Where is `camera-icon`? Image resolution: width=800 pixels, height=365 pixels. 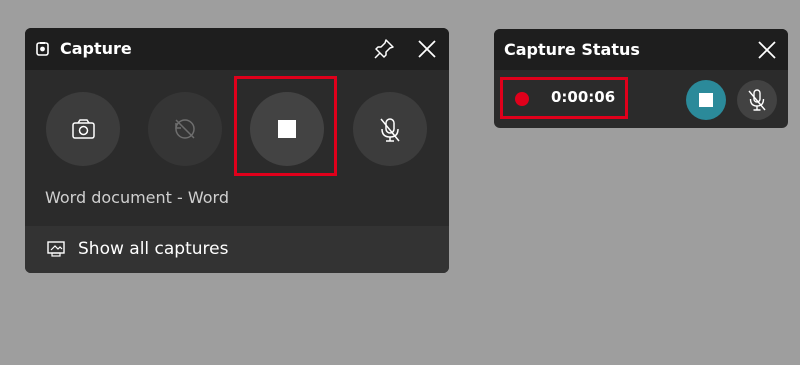 camera-icon is located at coordinates (83, 129).